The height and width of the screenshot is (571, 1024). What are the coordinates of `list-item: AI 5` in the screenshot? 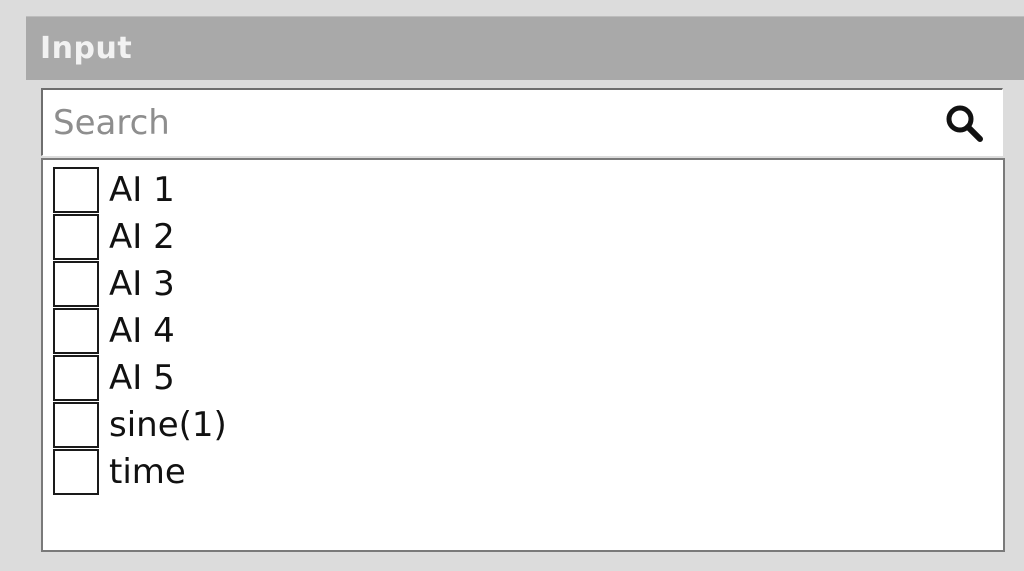 It's located at (528, 377).